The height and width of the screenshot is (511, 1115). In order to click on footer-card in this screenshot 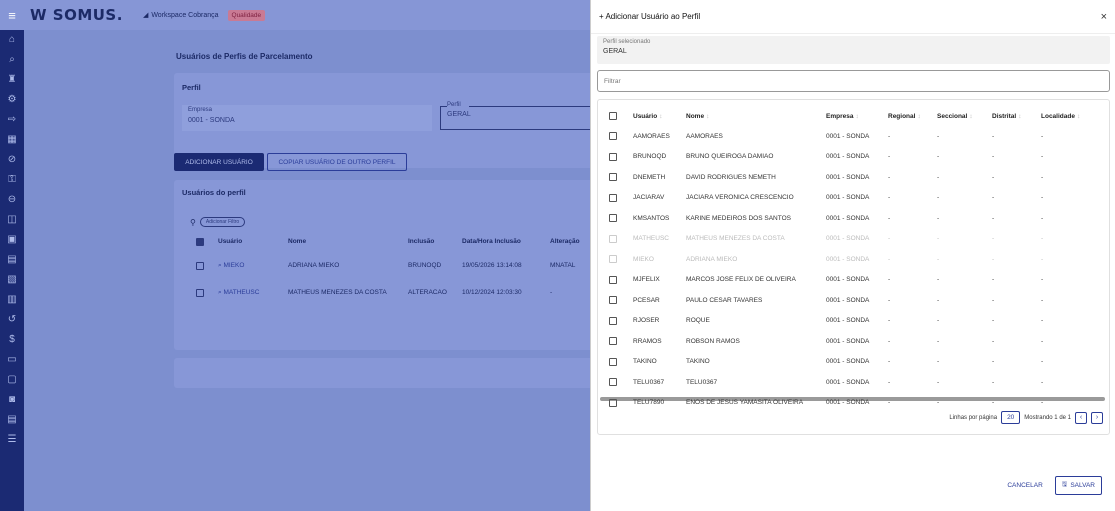, I will do `click(384, 373)`.